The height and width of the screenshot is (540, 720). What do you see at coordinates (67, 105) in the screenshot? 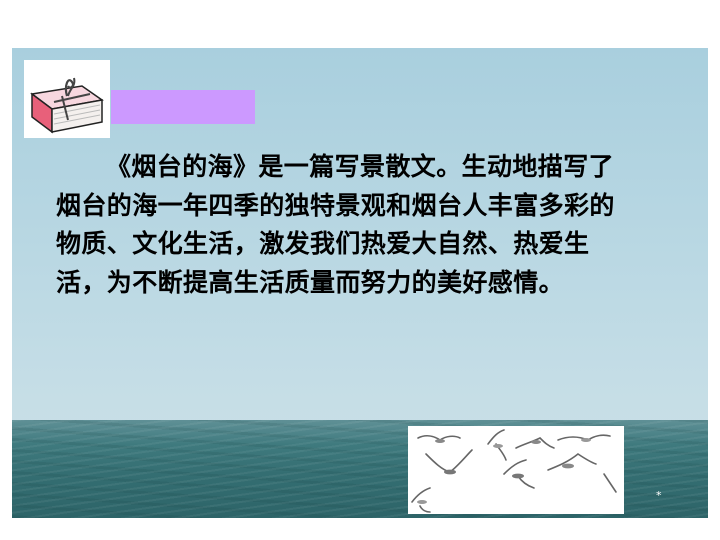
I see `book-icon` at bounding box center [67, 105].